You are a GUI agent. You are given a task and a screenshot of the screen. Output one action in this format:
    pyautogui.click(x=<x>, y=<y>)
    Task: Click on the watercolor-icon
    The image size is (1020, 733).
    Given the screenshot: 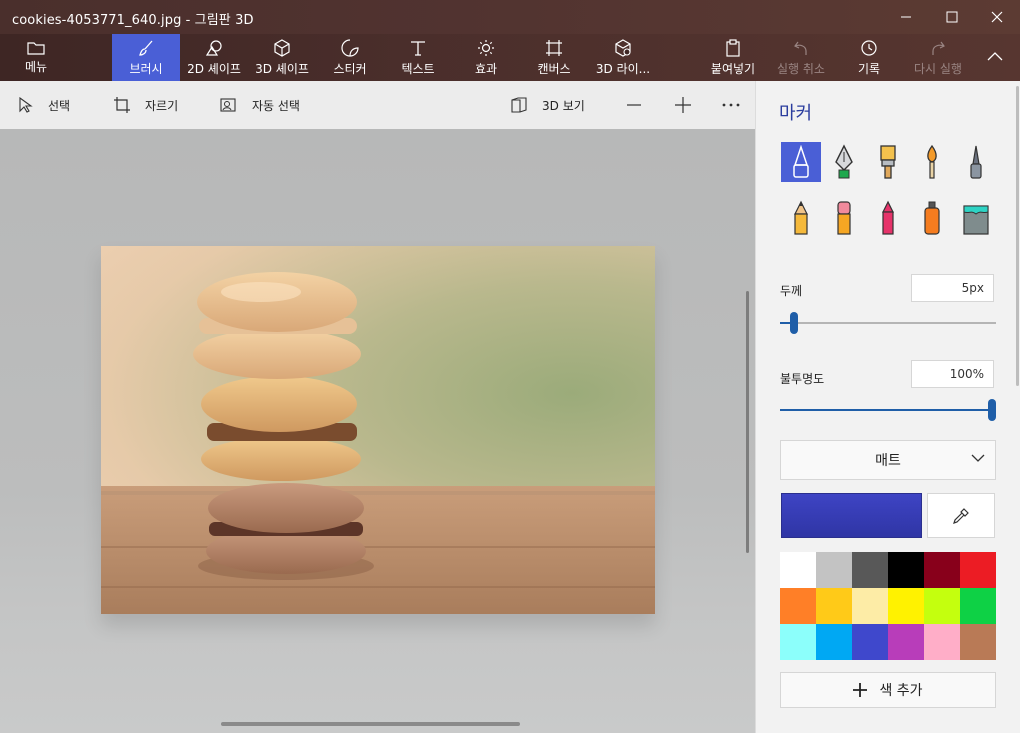 What is the action you would take?
    pyautogui.click(x=932, y=161)
    